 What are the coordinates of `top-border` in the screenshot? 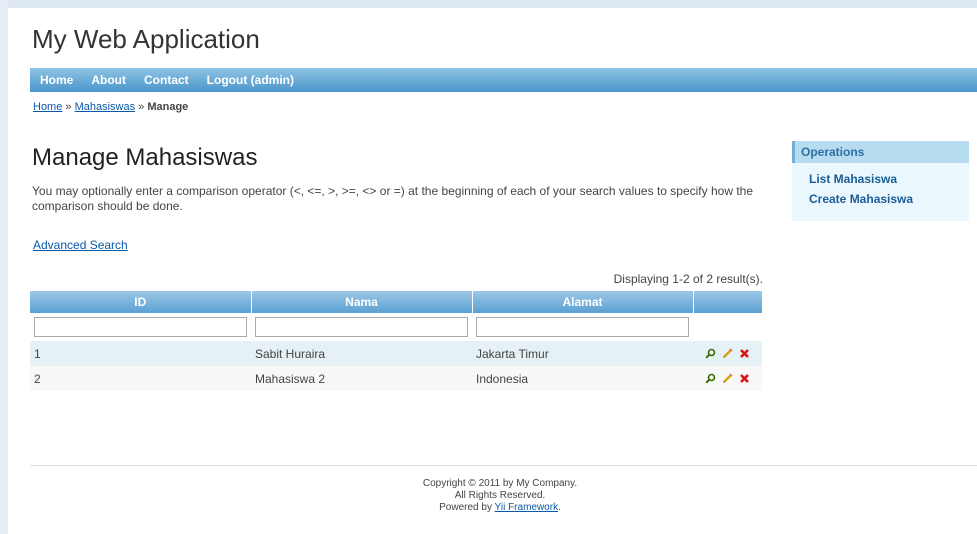 It's located at (488, 4).